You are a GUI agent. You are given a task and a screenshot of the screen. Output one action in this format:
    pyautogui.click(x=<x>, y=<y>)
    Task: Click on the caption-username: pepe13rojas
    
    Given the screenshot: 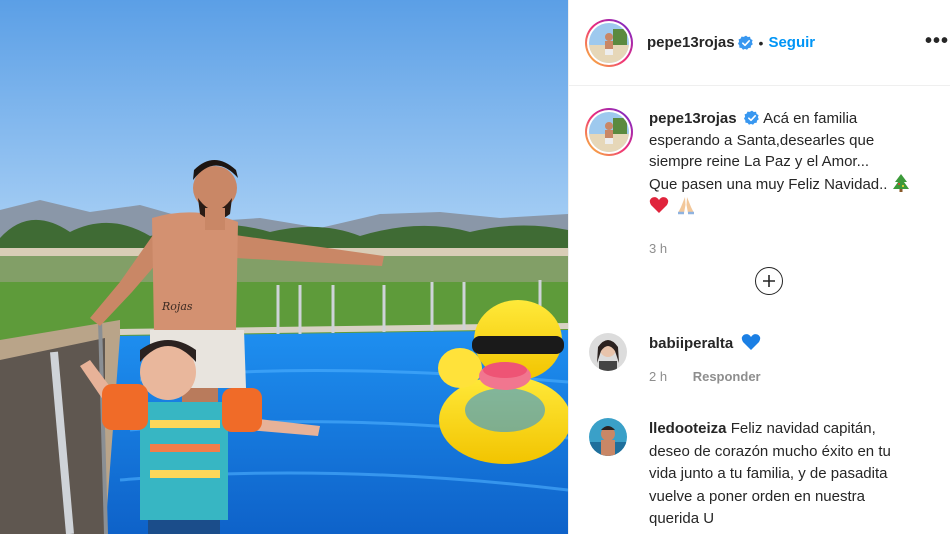 What is the action you would take?
    pyautogui.click(x=693, y=118)
    